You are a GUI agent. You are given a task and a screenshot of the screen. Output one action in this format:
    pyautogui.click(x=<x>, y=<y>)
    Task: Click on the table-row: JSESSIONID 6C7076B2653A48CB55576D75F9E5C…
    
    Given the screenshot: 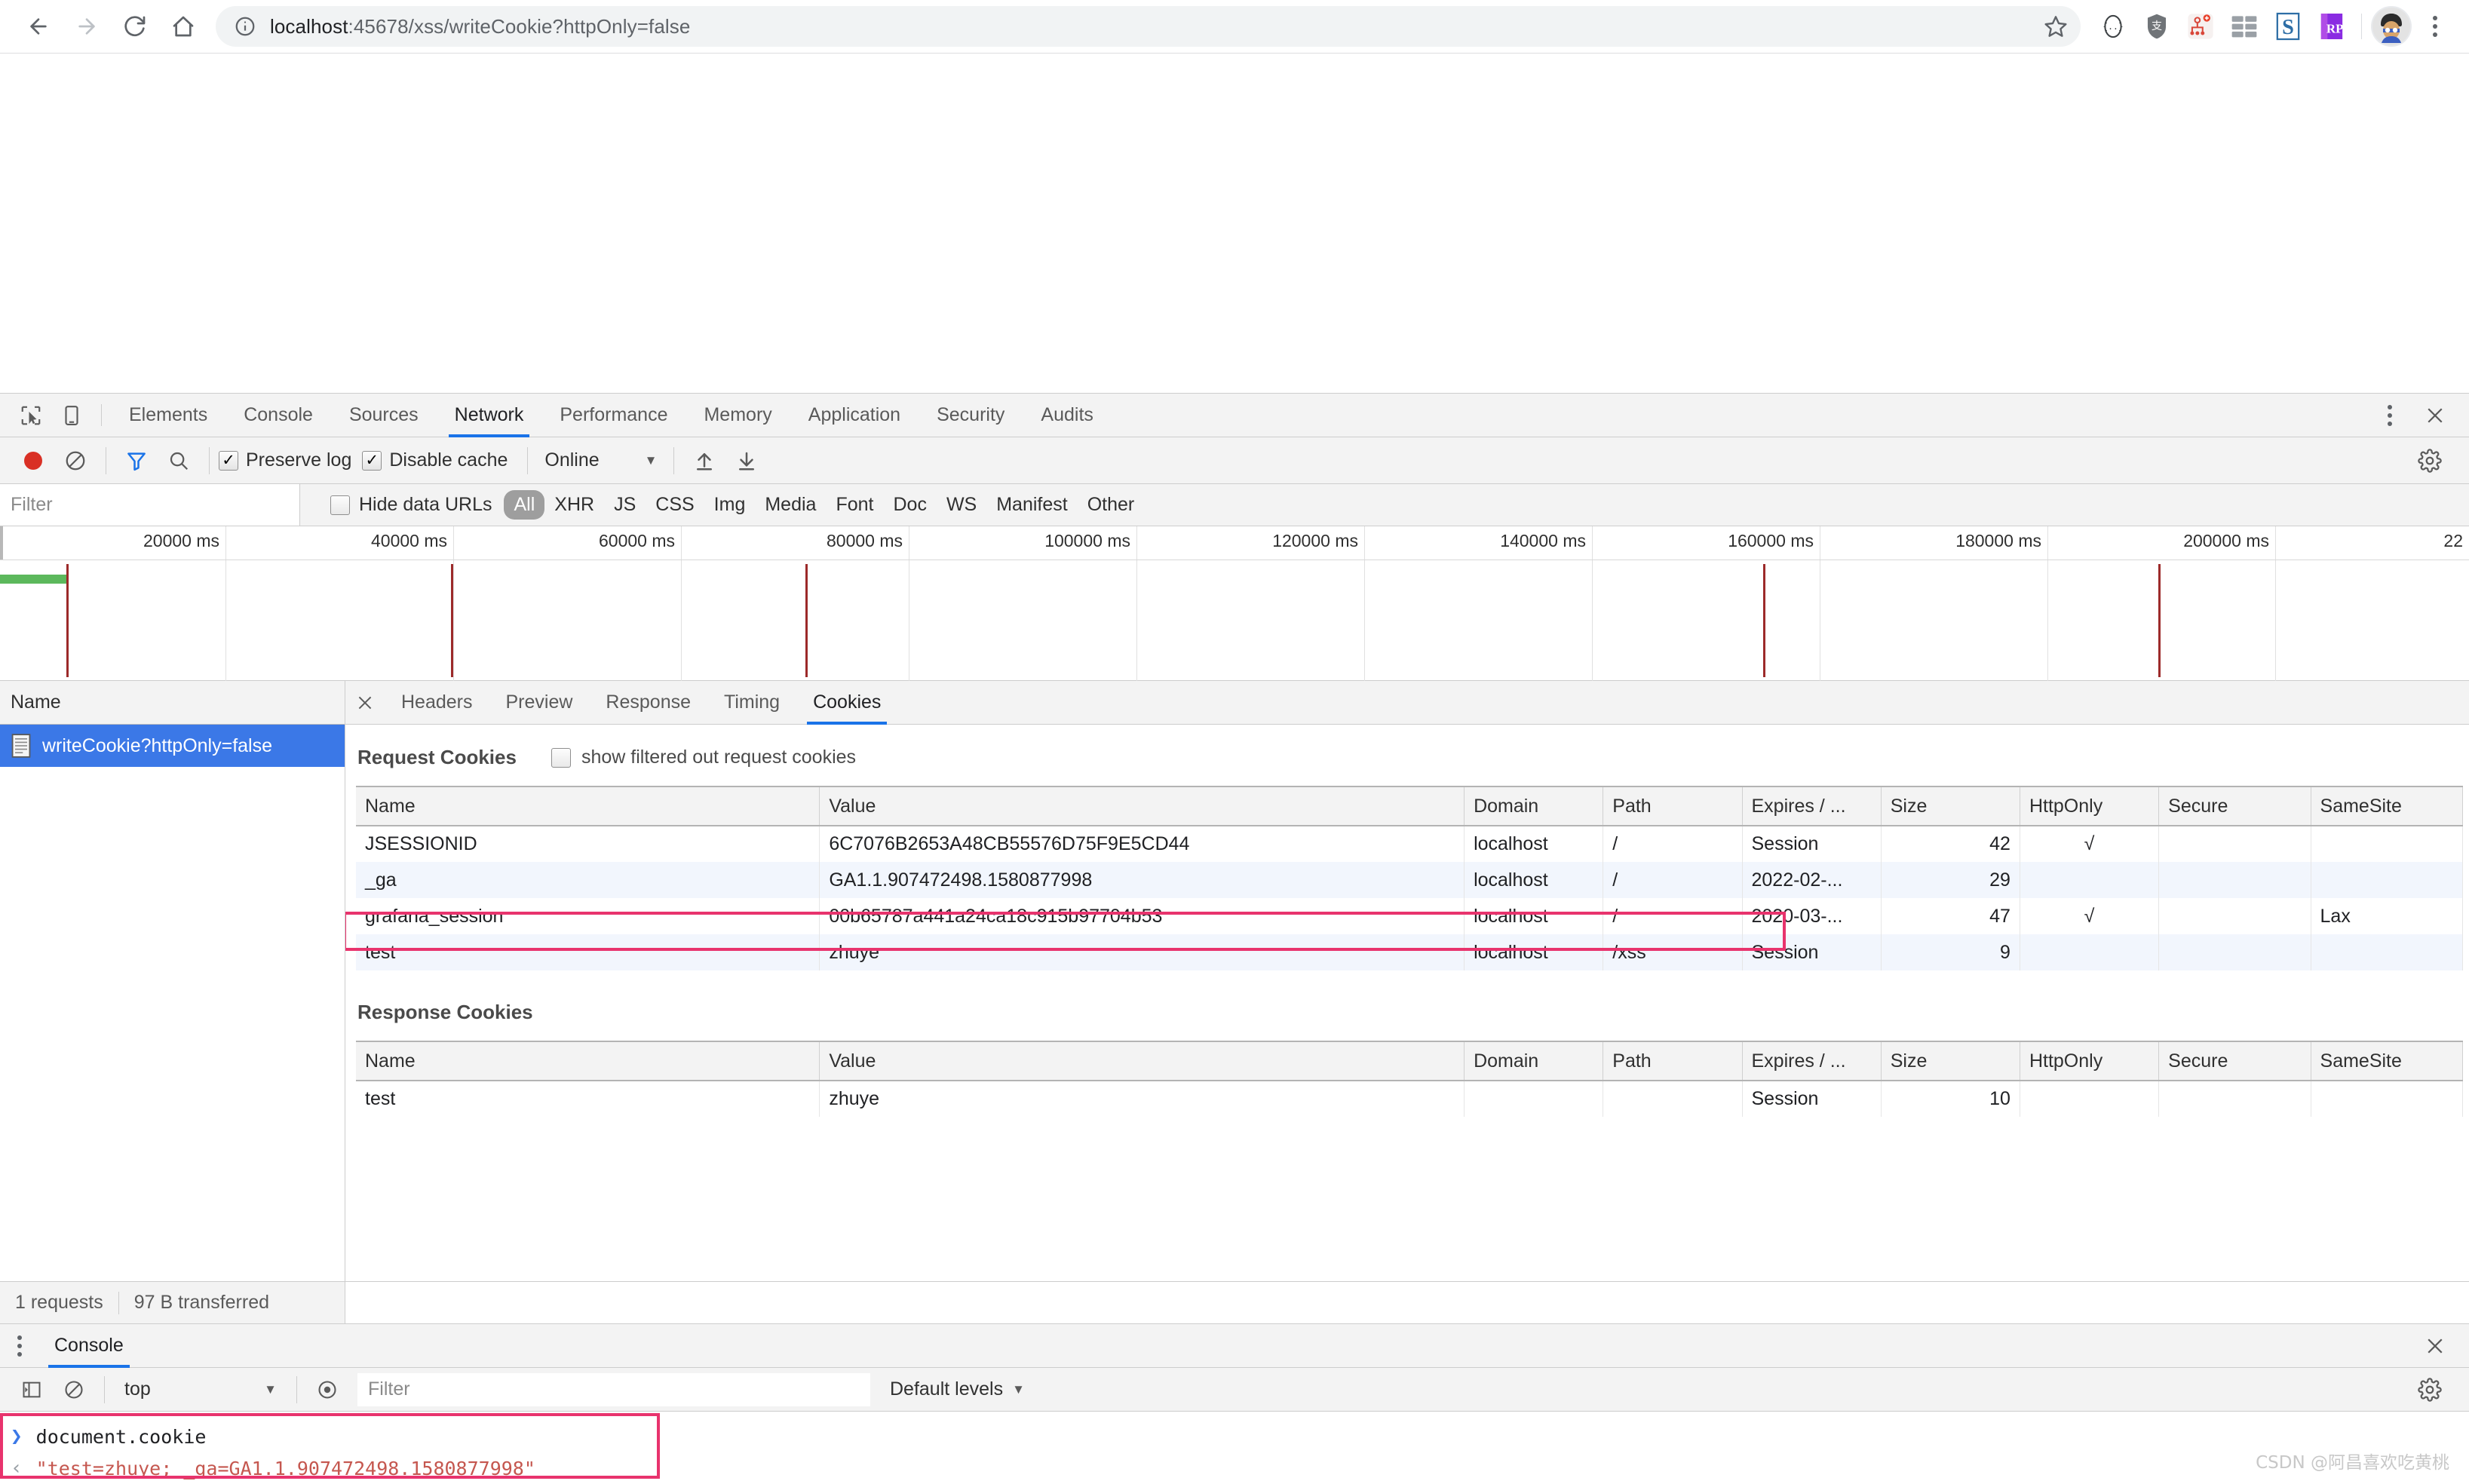 What is the action you would take?
    pyautogui.click(x=1410, y=844)
    